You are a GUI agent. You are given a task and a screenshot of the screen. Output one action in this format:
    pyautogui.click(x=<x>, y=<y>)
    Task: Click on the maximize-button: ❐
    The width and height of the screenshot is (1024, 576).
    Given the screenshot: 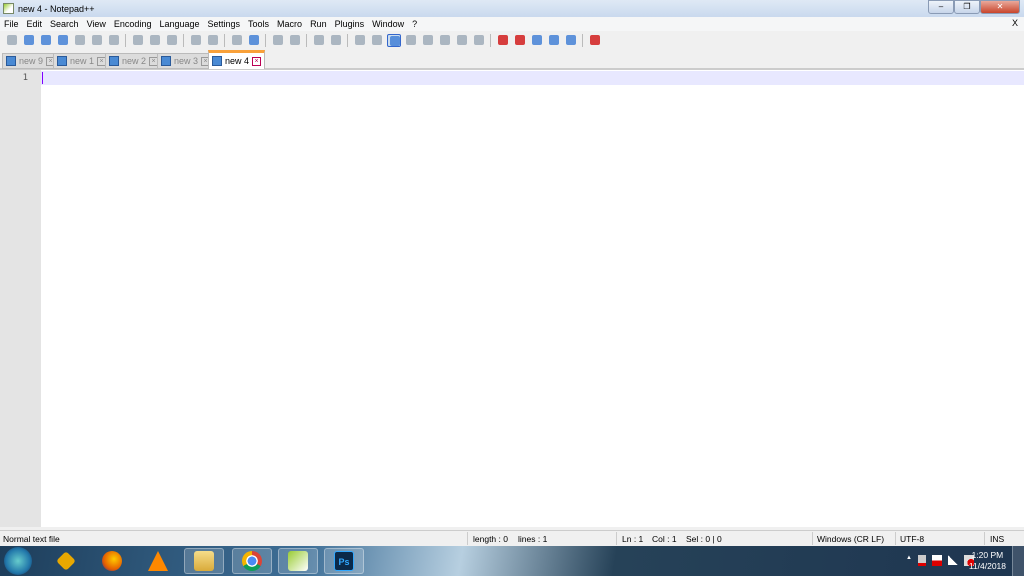 What is the action you would take?
    pyautogui.click(x=967, y=7)
    